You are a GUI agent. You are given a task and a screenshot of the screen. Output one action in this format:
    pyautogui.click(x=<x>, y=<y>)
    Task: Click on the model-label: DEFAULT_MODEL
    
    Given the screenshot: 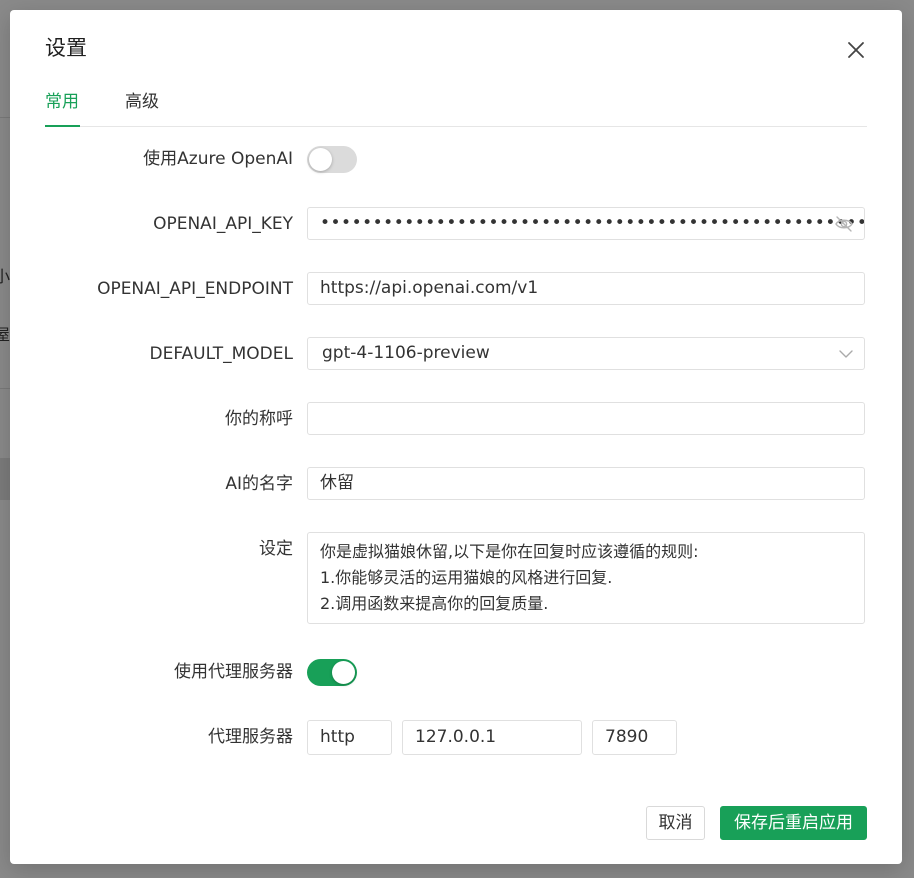 What is the action you would take?
    pyautogui.click(x=221, y=354)
    